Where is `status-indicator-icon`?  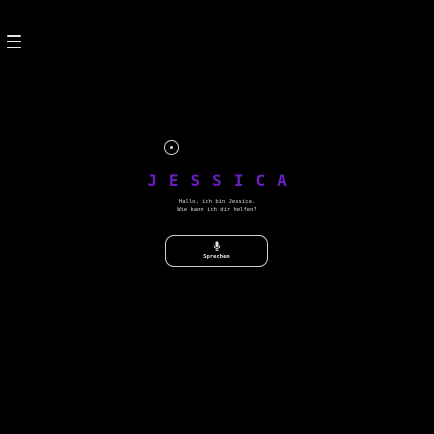
status-indicator-icon is located at coordinates (171, 147).